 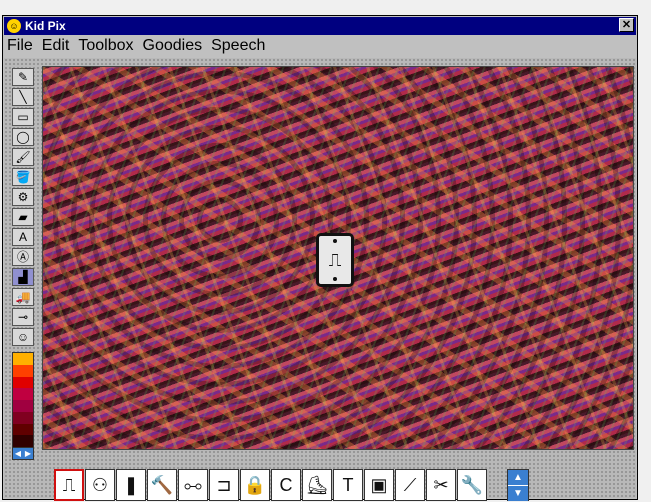 What do you see at coordinates (131, 485) in the screenshot?
I see `toothpaste-stamp: ❚` at bounding box center [131, 485].